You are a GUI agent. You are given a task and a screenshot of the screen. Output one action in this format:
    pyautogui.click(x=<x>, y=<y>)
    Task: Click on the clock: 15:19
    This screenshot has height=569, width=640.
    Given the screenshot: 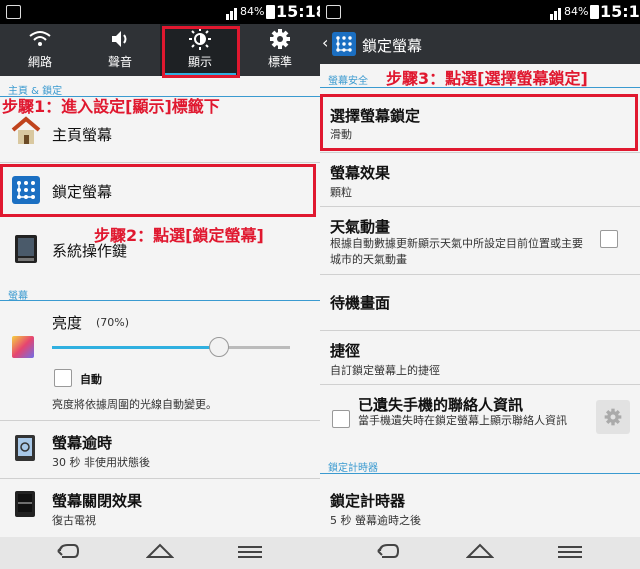 What is the action you would take?
    pyautogui.click(x=620, y=11)
    